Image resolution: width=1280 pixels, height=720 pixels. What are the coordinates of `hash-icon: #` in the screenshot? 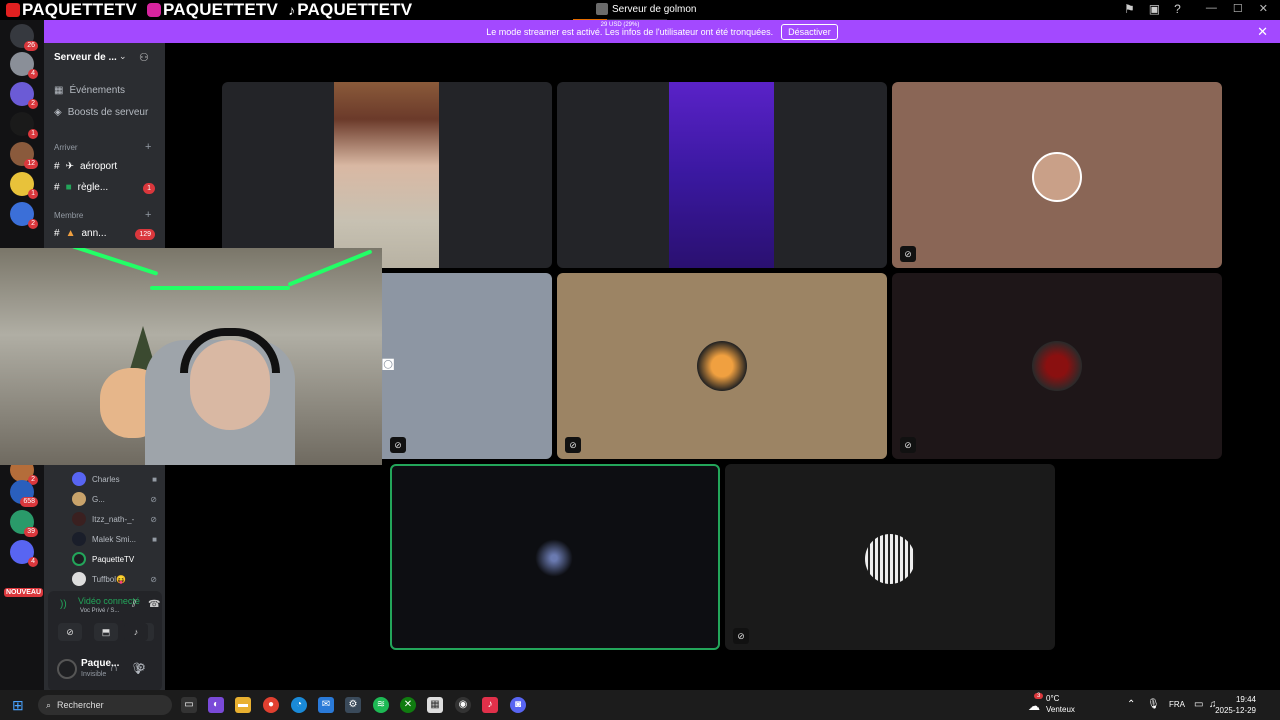 It's located at (57, 166).